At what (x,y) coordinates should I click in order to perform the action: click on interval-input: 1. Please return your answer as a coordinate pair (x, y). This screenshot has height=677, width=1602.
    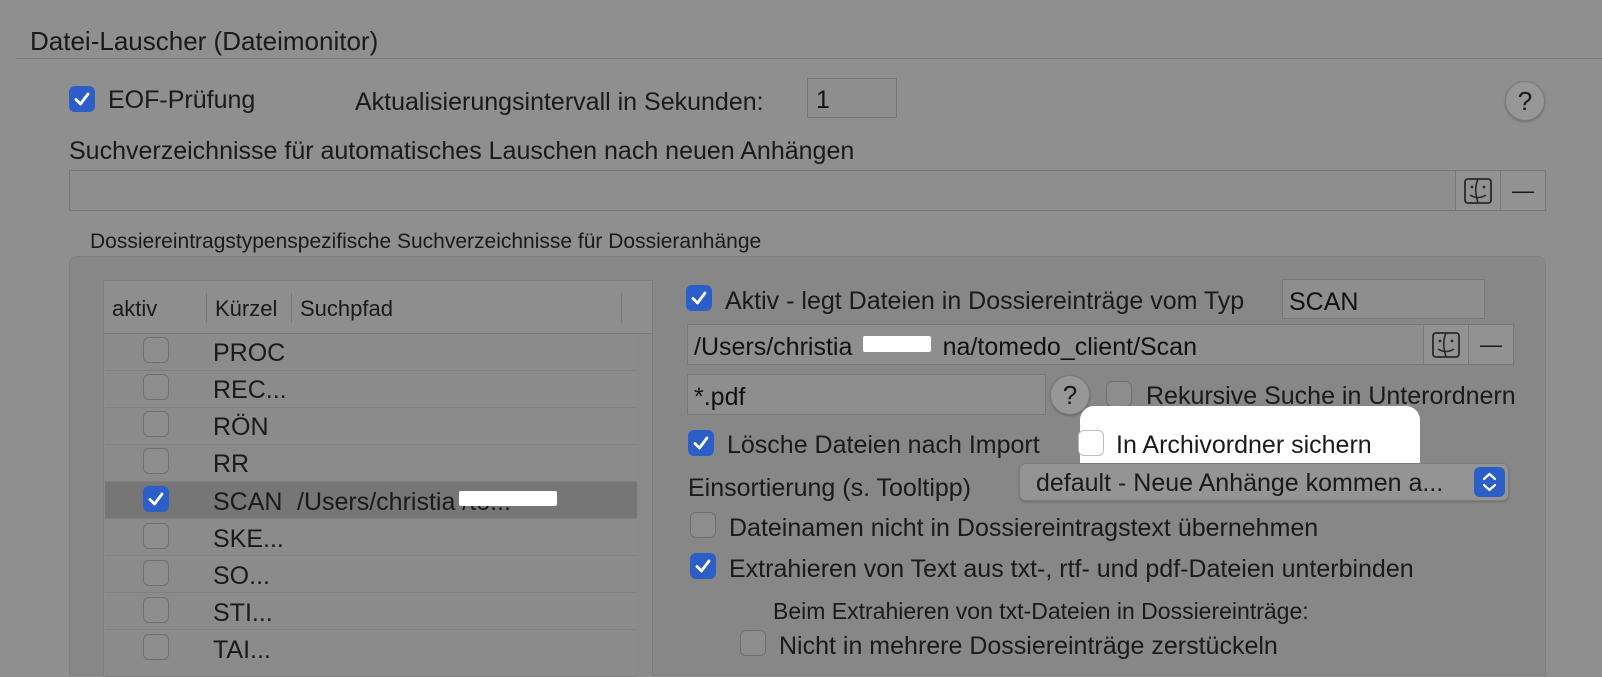
    Looking at the image, I should click on (852, 98).